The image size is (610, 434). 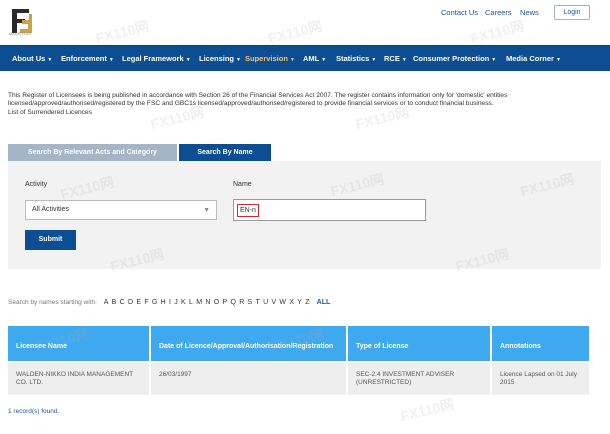 I want to click on watermark: FX110网, so click(x=427, y=410).